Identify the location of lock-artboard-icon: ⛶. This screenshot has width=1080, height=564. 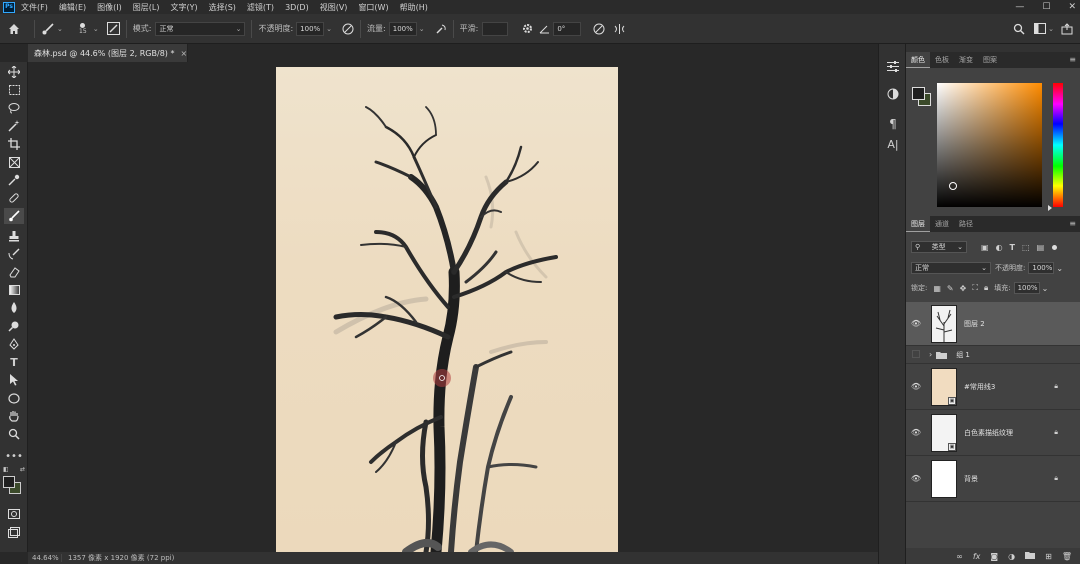
(975, 288).